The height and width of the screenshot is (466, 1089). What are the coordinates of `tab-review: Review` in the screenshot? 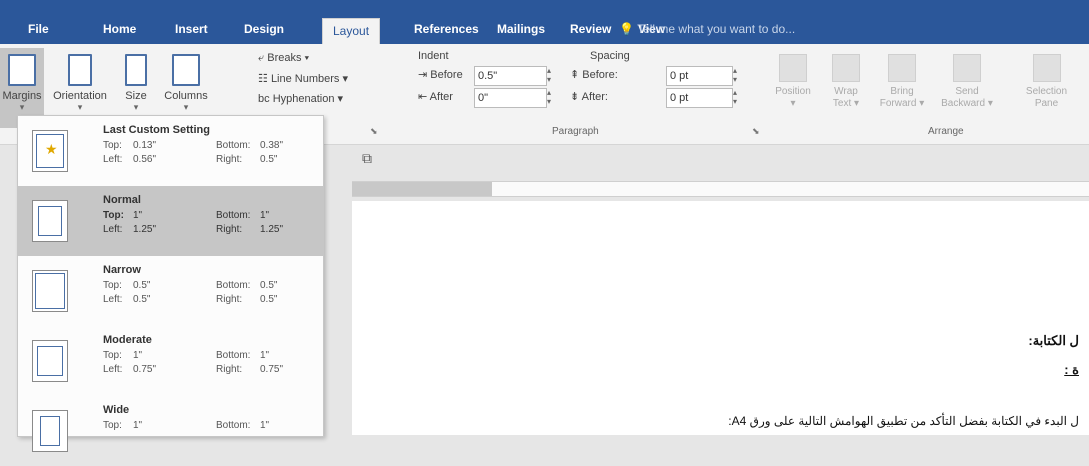 It's located at (590, 29).